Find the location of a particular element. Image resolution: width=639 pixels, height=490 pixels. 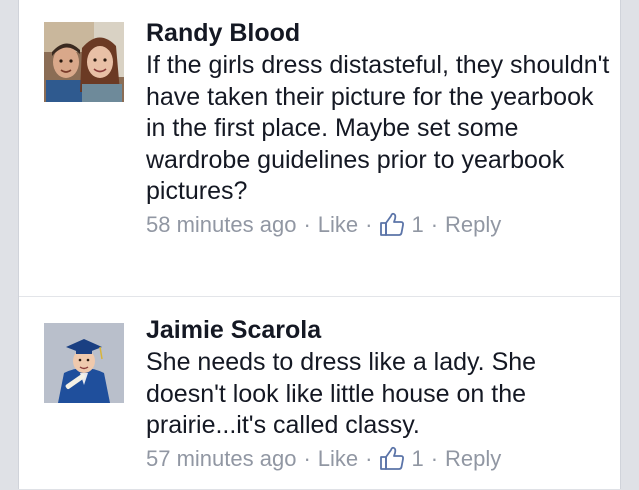

comment-meta: 57 minutes ago · Like · 1 · Reply is located at coordinates (381, 459).